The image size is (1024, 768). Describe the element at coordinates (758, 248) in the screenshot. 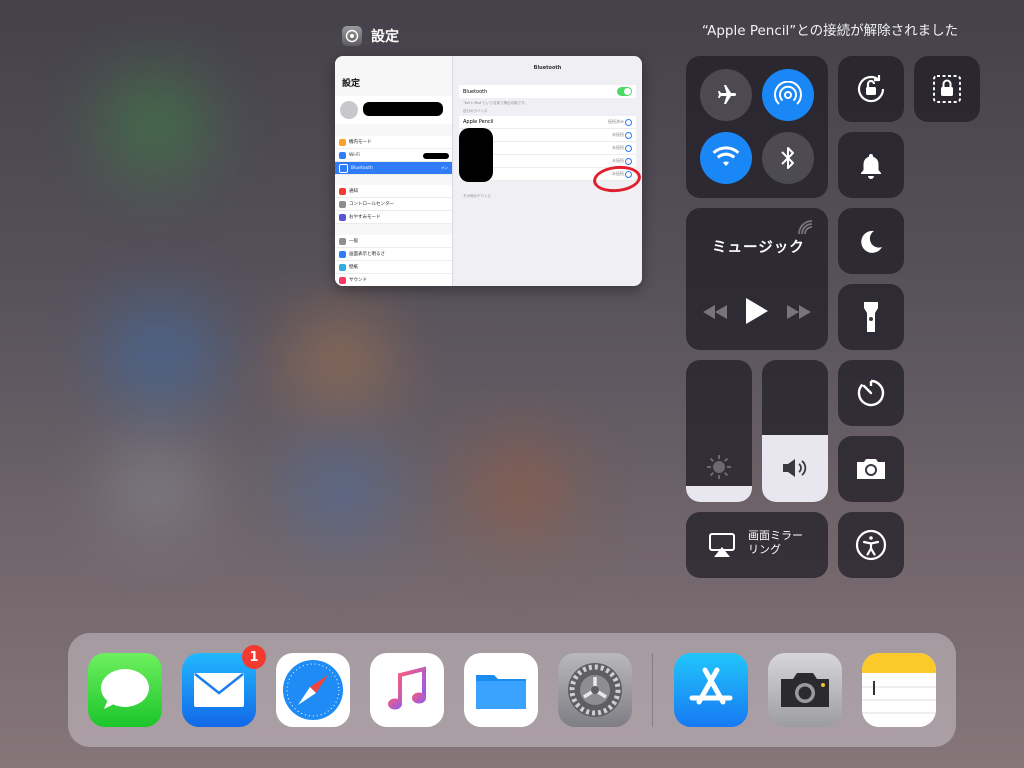

I see `music-title: ミュージック` at that location.